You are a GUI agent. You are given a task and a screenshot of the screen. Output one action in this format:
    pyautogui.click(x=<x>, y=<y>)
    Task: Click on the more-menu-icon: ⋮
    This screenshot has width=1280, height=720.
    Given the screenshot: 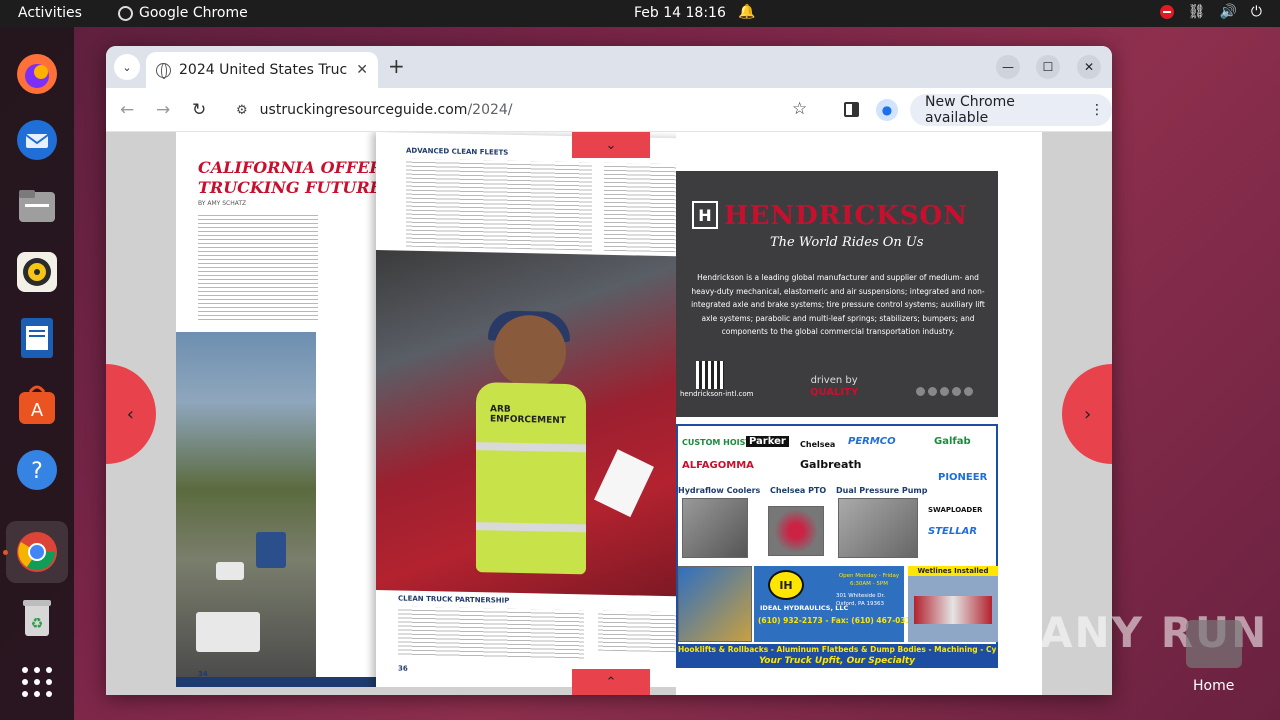 What is the action you would take?
    pyautogui.click(x=1097, y=110)
    